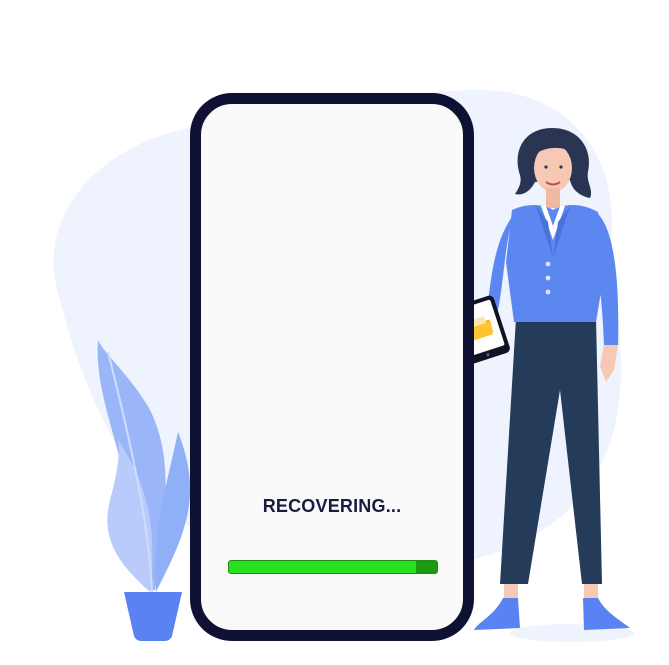 This screenshot has width=669, height=665. What do you see at coordinates (153, 616) in the screenshot?
I see `plant-pot` at bounding box center [153, 616].